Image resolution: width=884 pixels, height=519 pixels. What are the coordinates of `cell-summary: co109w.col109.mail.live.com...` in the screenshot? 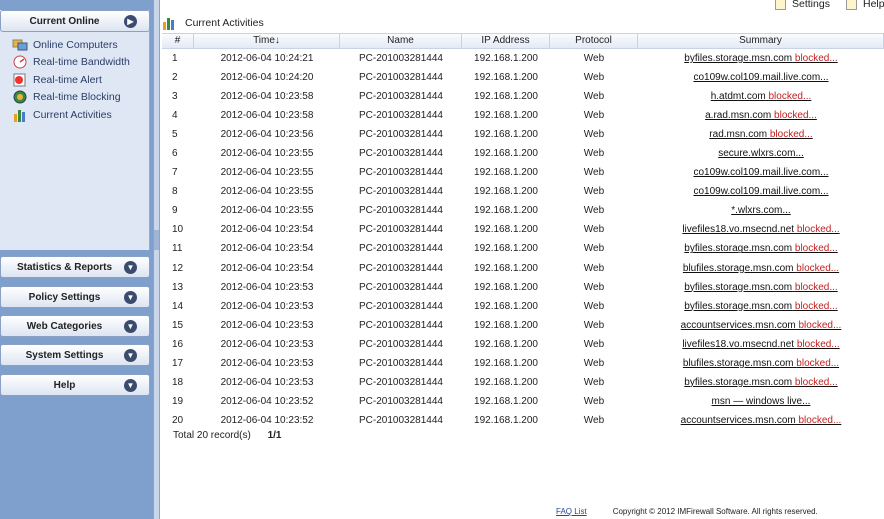 It's located at (761, 191).